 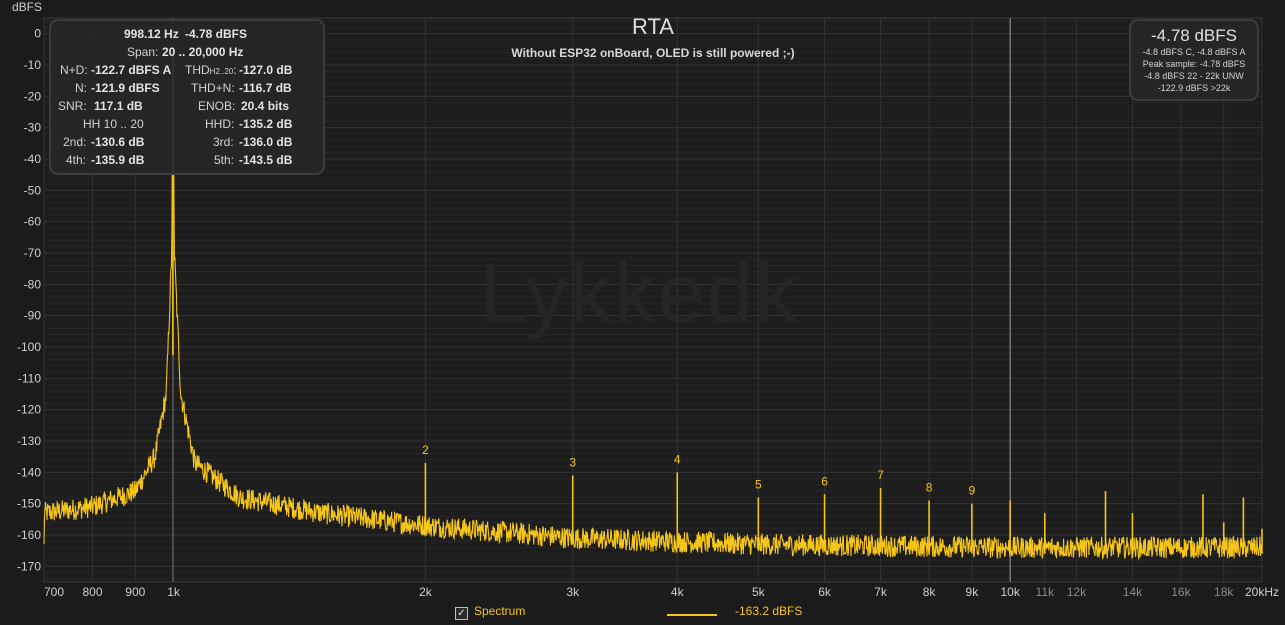 What do you see at coordinates (972, 491) in the screenshot?
I see `harmonic-label: 9` at bounding box center [972, 491].